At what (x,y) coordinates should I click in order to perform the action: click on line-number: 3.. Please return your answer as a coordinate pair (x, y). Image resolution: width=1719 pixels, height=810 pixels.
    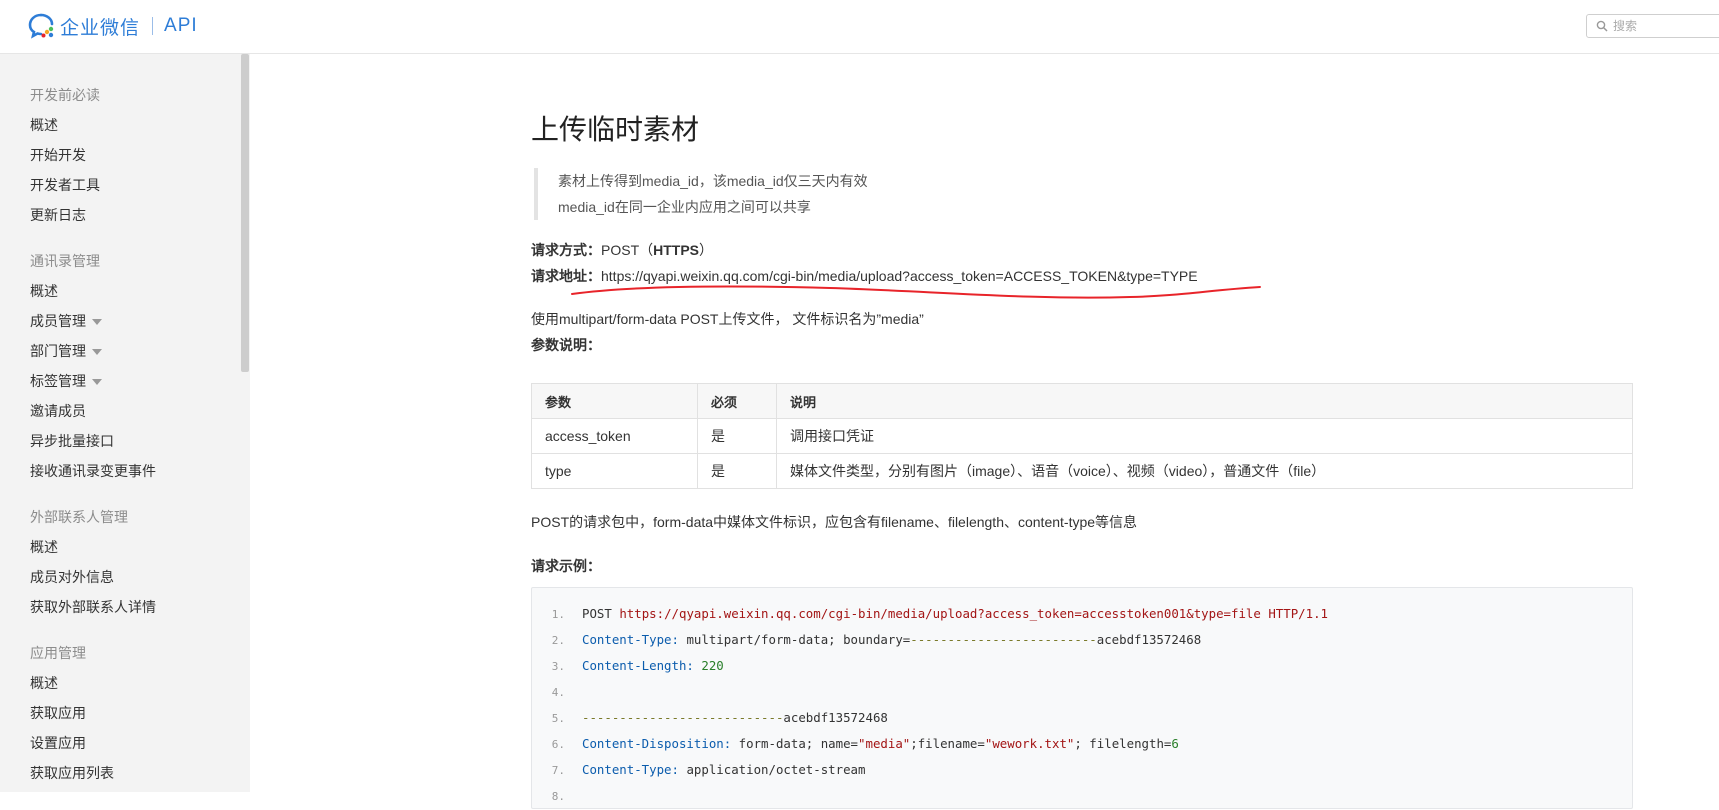
    Looking at the image, I should click on (558, 666).